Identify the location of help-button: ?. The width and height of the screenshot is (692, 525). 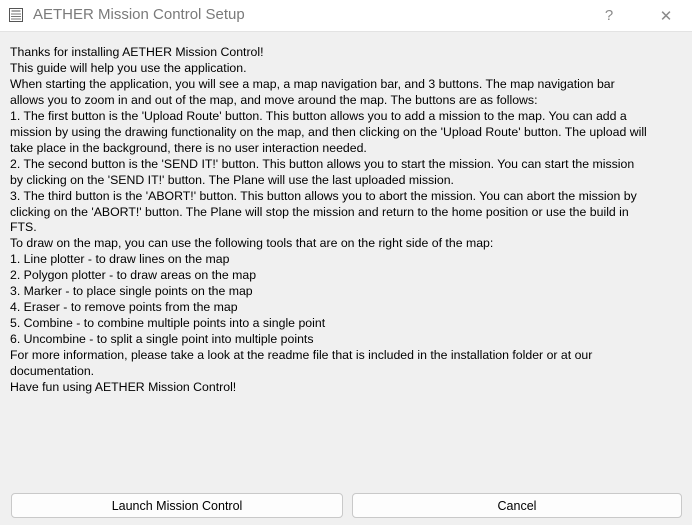
(609, 15).